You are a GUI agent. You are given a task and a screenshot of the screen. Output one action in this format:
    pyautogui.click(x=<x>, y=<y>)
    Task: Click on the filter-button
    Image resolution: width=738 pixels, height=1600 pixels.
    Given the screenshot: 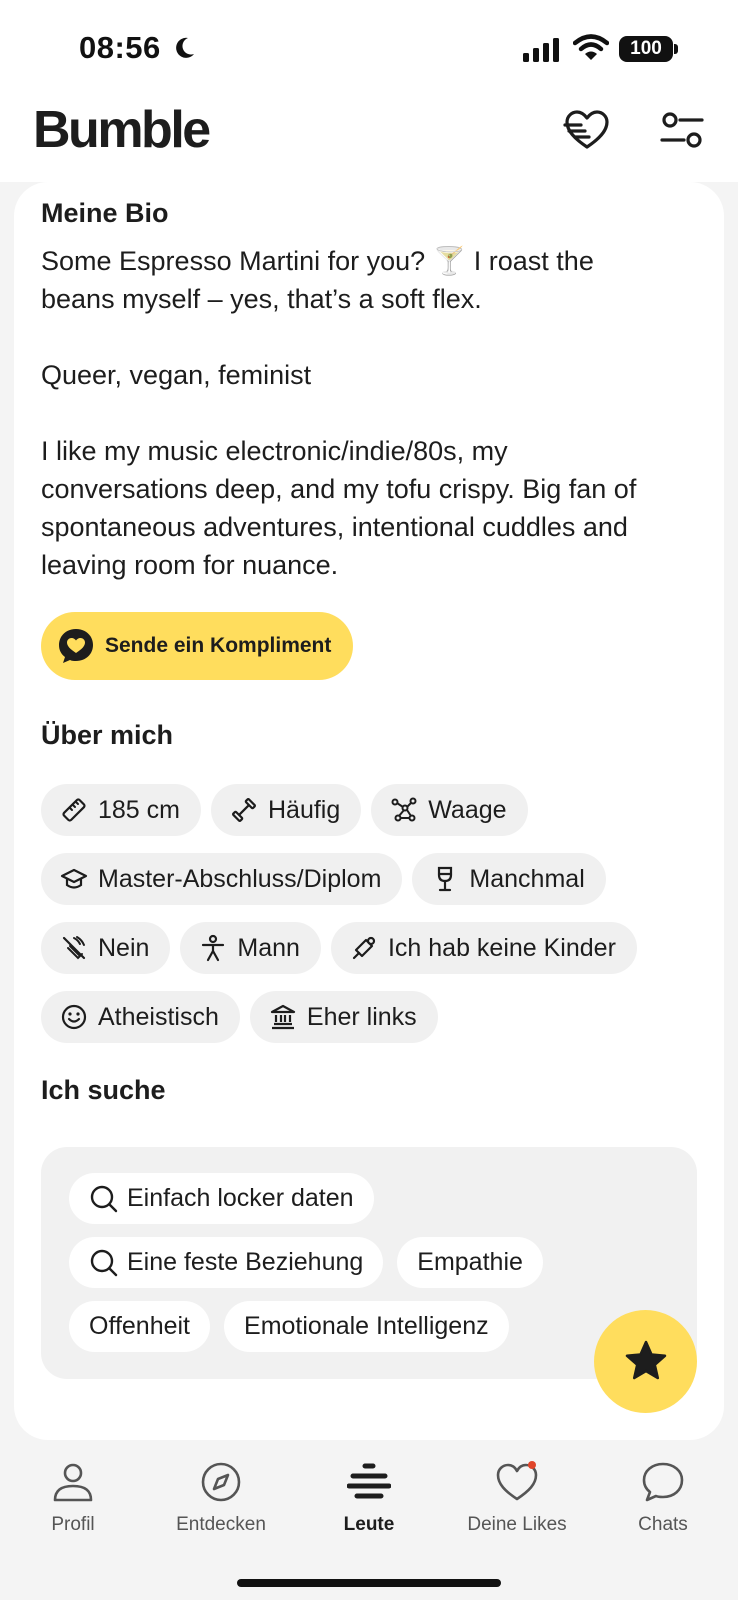 What is the action you would take?
    pyautogui.click(x=682, y=130)
    